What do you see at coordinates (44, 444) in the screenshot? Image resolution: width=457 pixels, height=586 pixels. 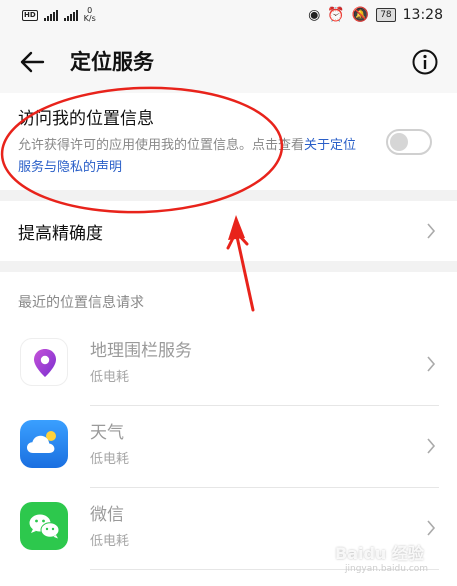 I see `weather-icon` at bounding box center [44, 444].